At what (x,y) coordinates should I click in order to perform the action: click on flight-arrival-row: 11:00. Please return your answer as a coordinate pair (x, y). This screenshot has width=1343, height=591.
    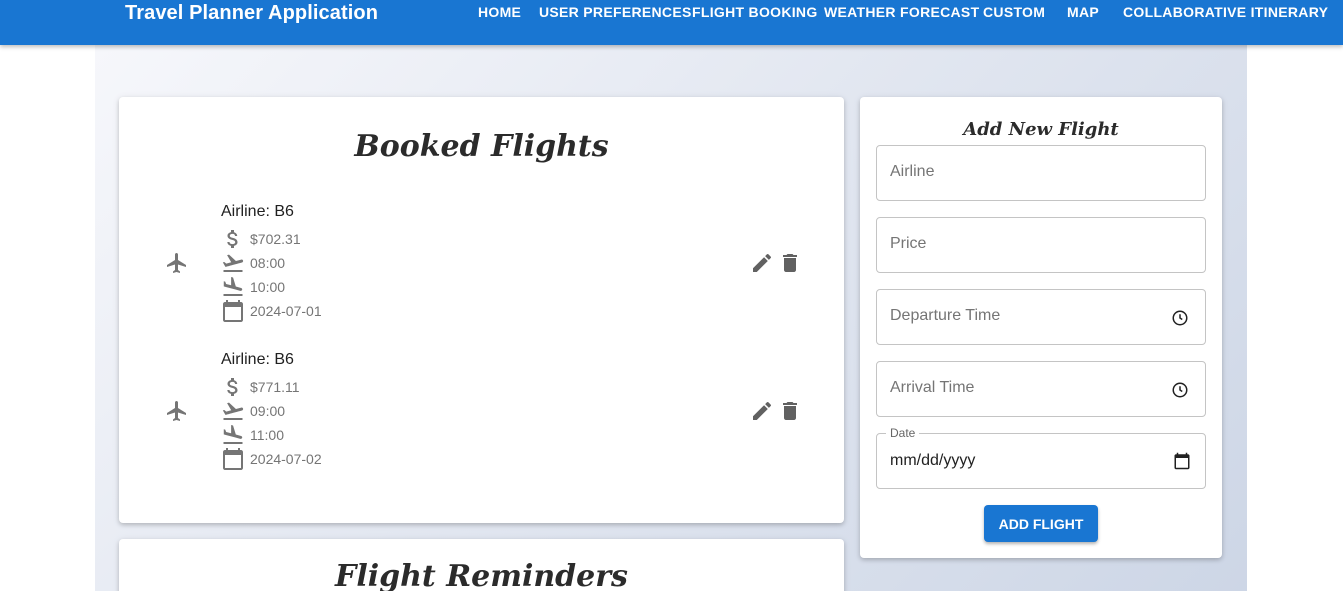
    Looking at the image, I should click on (252, 435).